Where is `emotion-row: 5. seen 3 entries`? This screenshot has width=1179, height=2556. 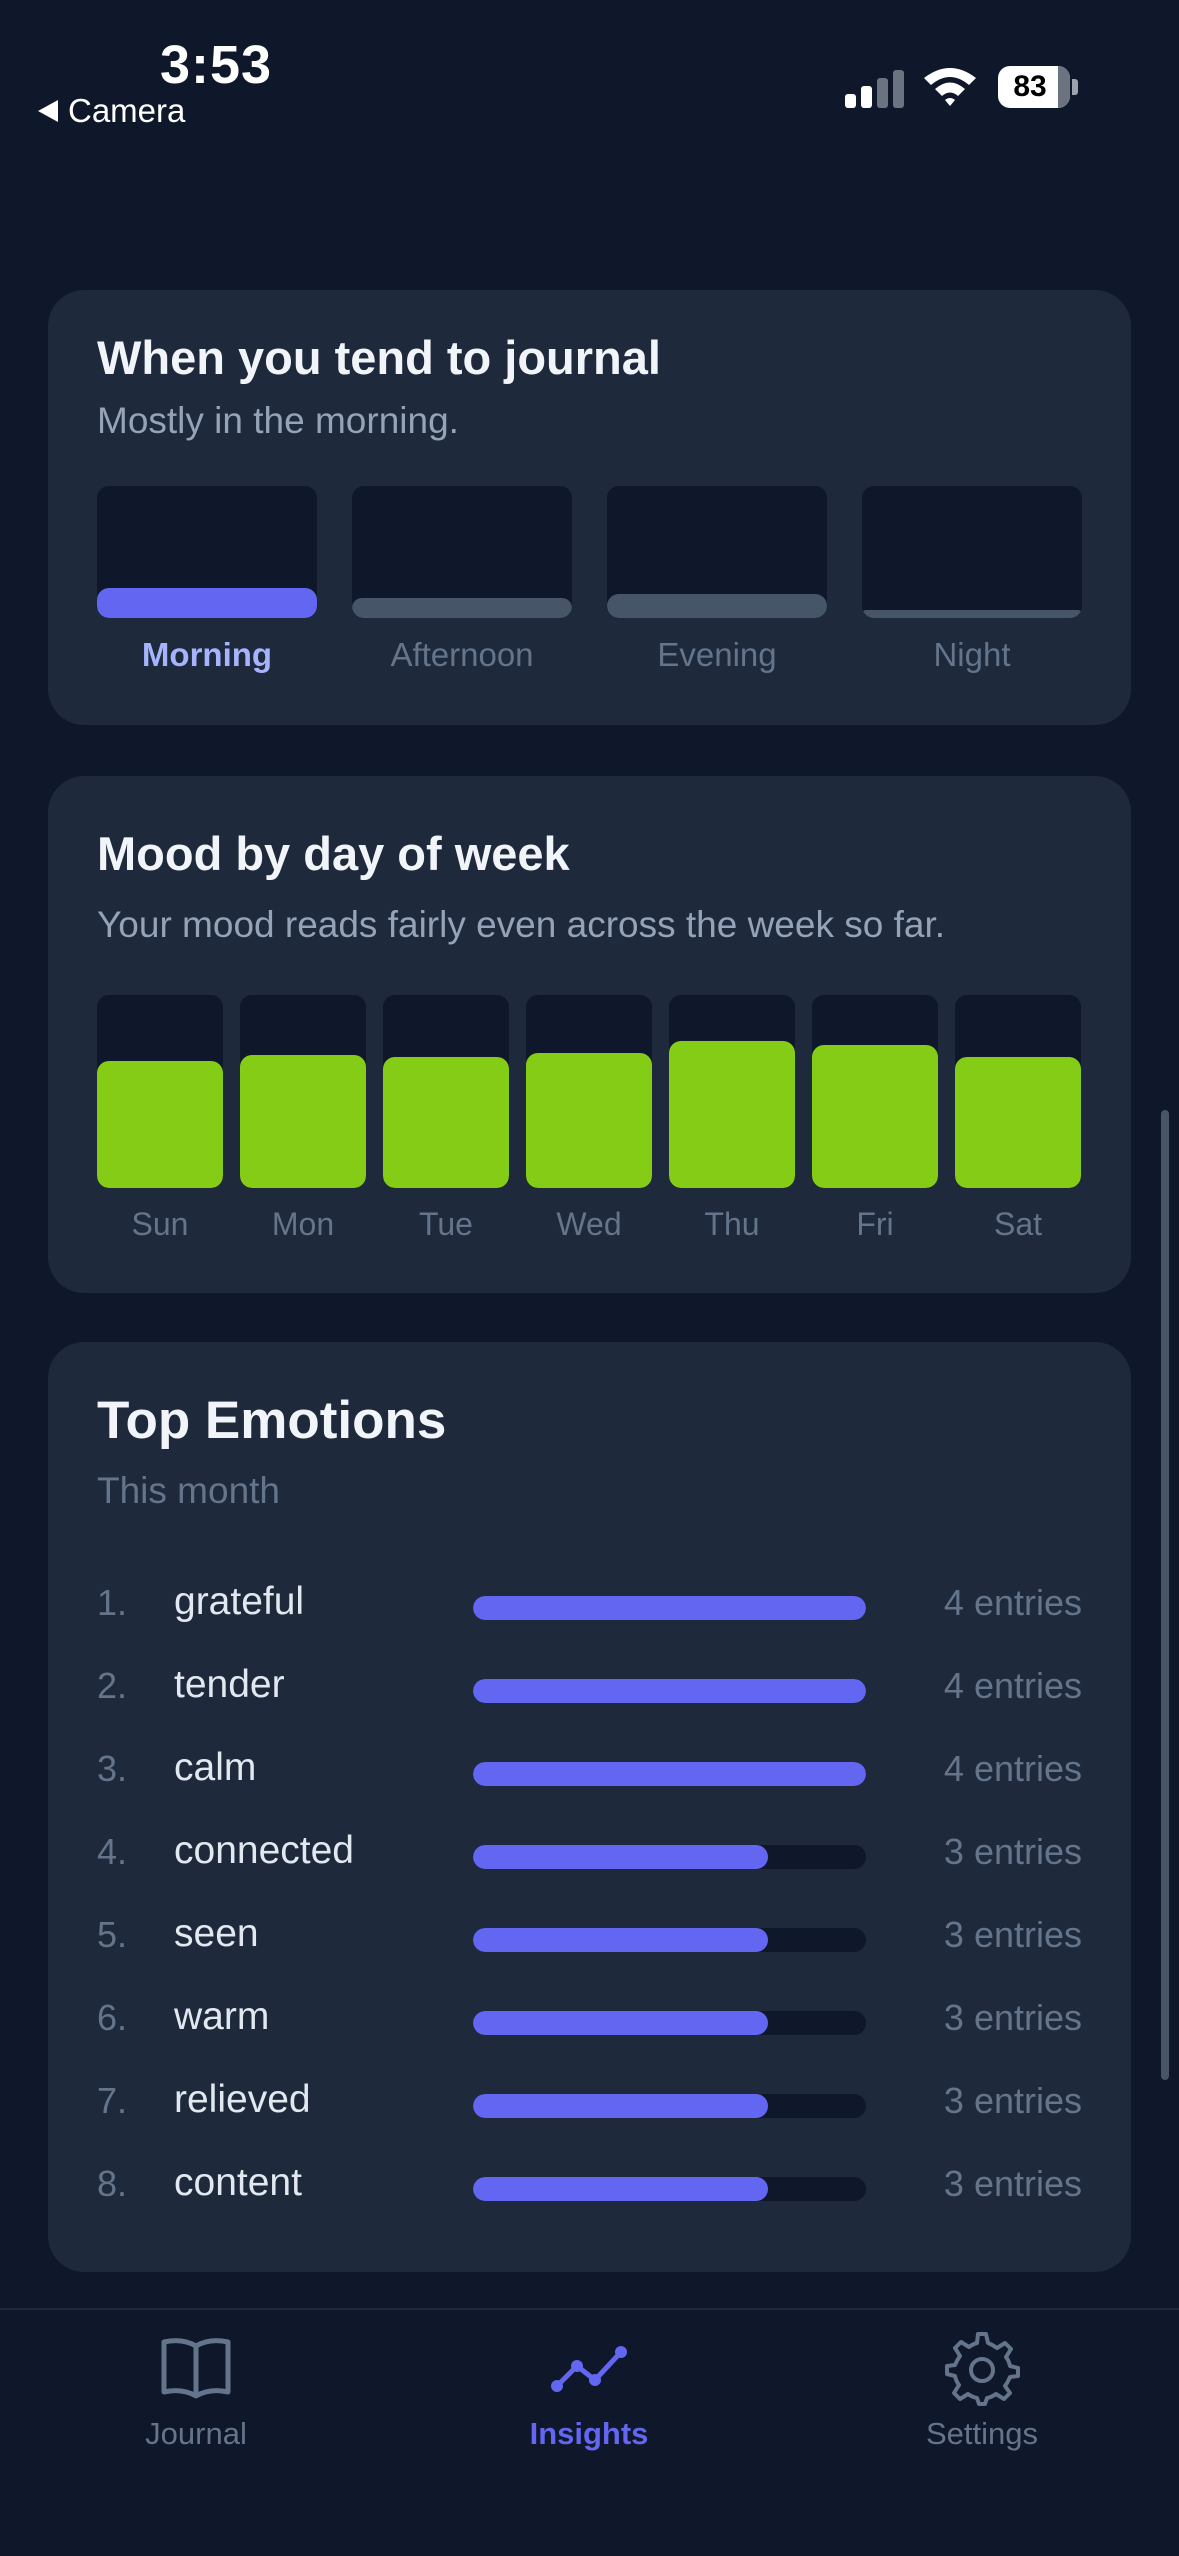
emotion-row: 5. seen 3 entries is located at coordinates (589, 1936).